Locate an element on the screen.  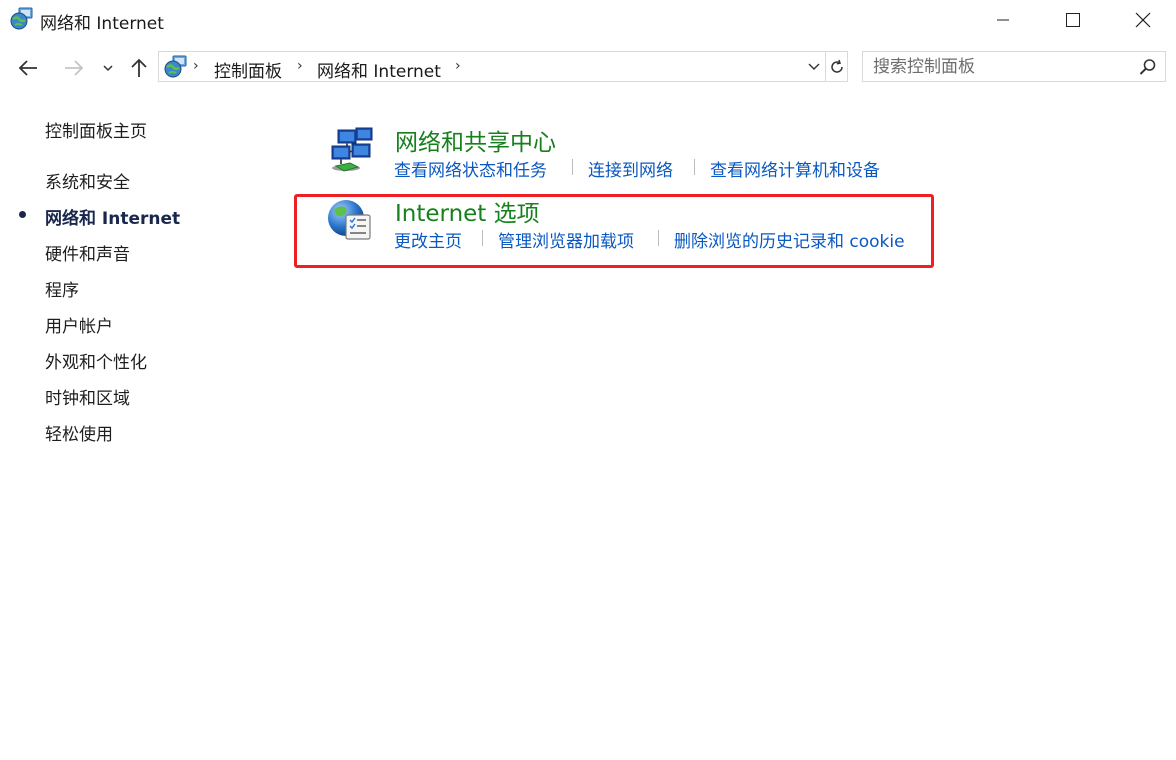
active-indicator is located at coordinates (22, 214).